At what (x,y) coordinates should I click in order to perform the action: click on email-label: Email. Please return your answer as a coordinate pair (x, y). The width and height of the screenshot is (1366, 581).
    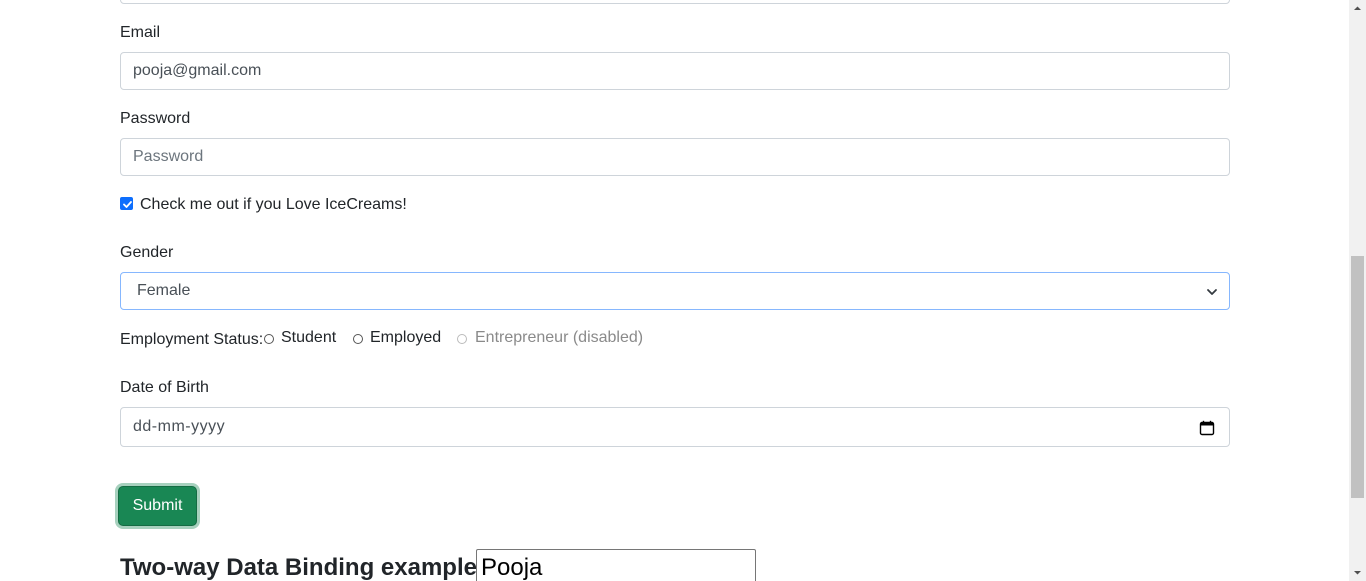
    Looking at the image, I should click on (140, 32).